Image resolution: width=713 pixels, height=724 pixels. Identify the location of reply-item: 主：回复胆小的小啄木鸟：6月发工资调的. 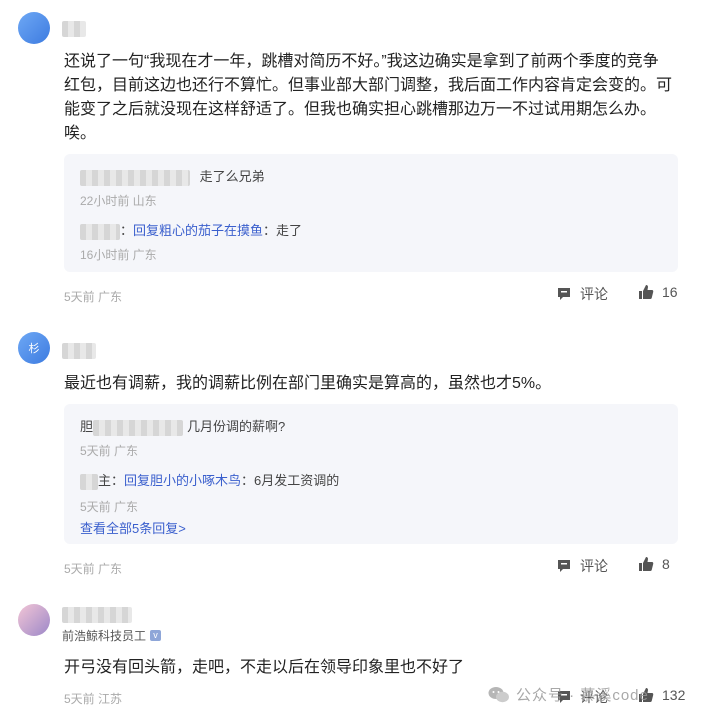
(209, 480).